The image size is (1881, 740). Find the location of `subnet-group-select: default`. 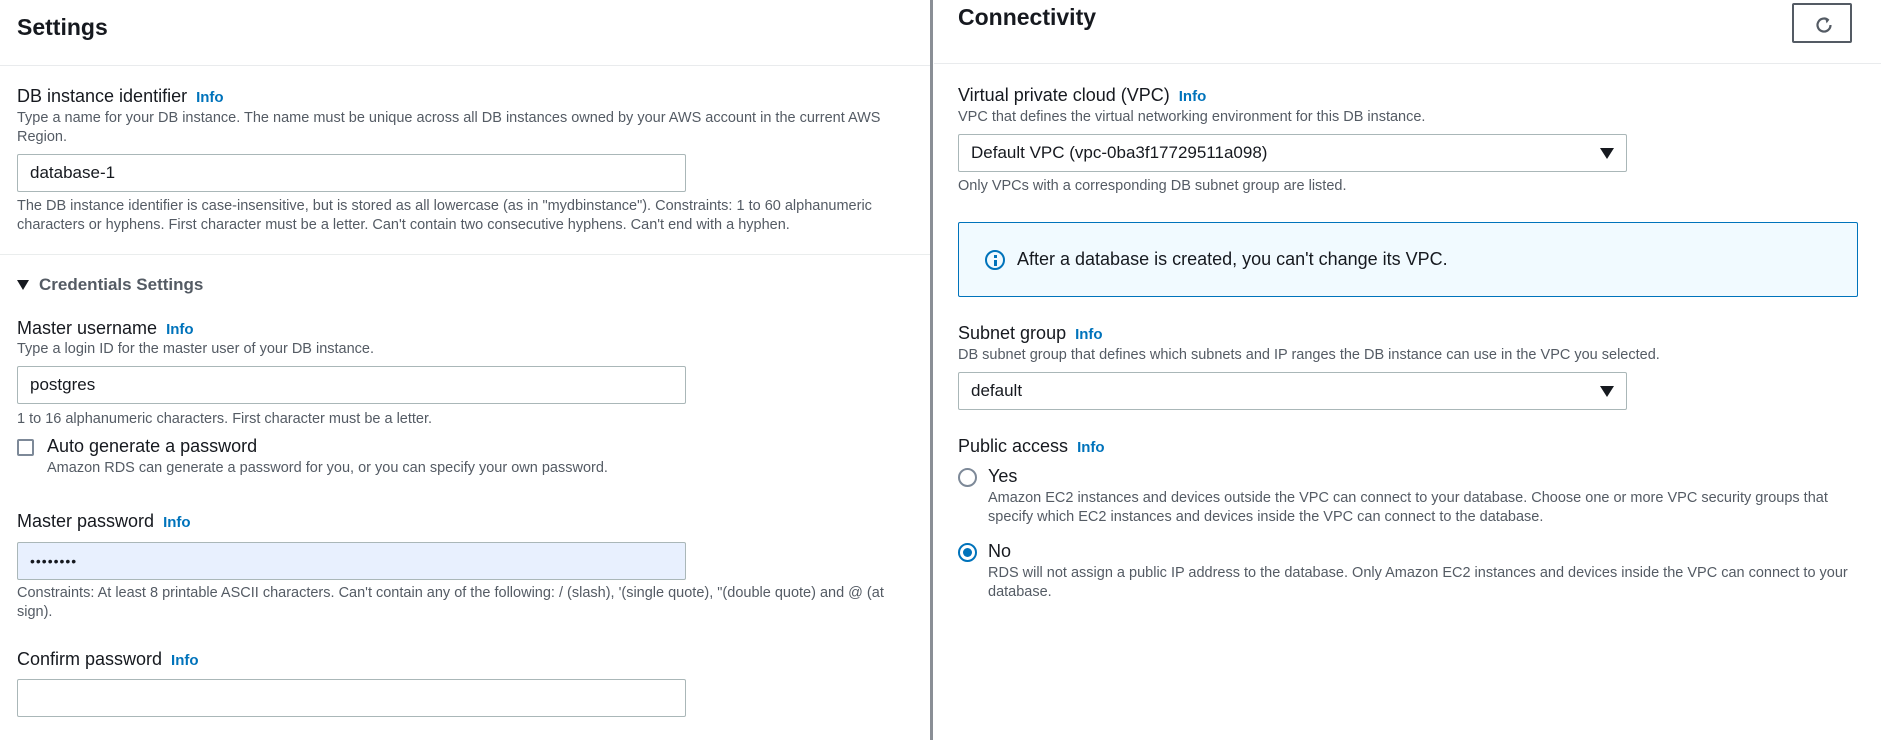

subnet-group-select: default is located at coordinates (1292, 391).